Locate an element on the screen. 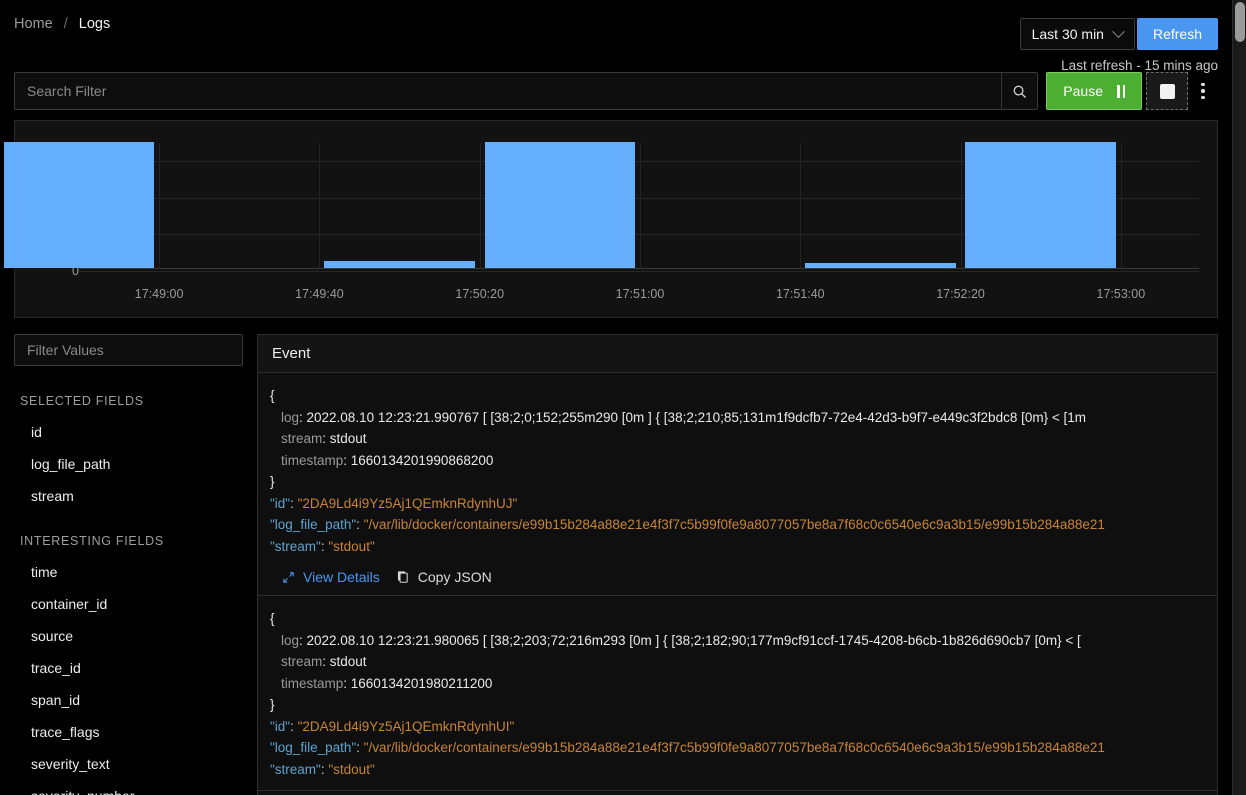 The height and width of the screenshot is (795, 1246). stream-controls: Pause is located at coordinates (1132, 91).